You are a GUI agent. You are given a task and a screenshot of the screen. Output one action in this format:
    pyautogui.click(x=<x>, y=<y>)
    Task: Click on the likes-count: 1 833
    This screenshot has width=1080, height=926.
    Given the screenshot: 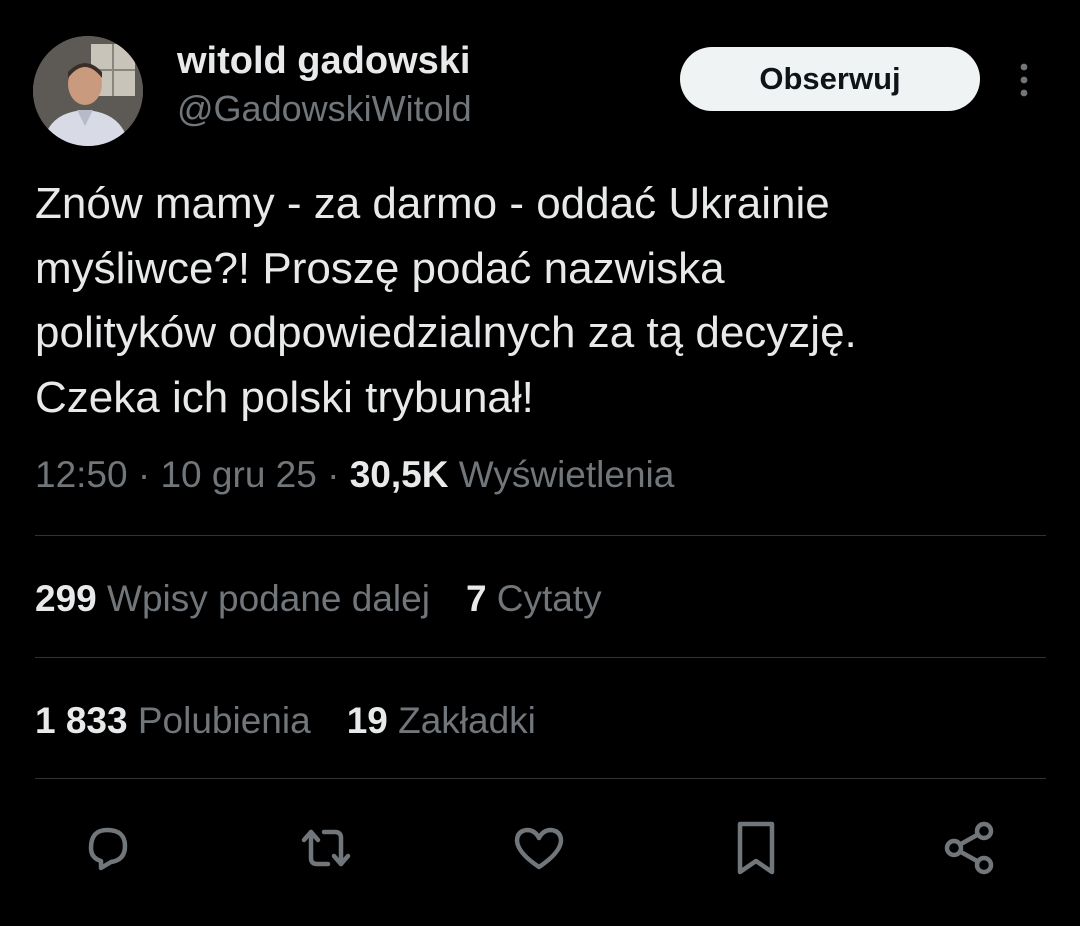 What is the action you would take?
    pyautogui.click(x=81, y=720)
    